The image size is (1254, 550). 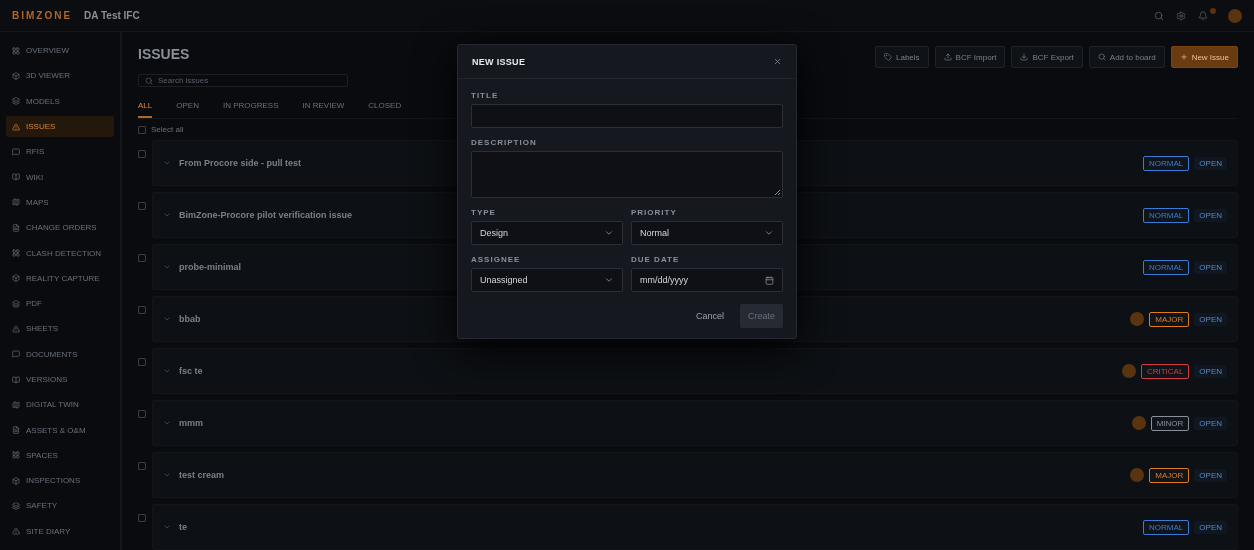 What do you see at coordinates (164, 54) in the screenshot?
I see `page-title: ISSUES` at bounding box center [164, 54].